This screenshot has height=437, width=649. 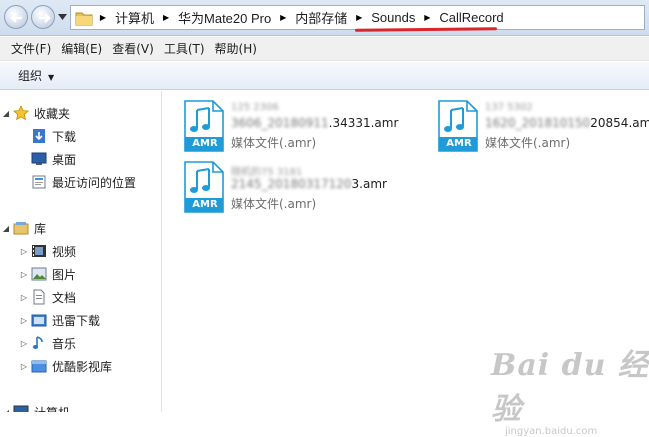 I want to click on recent-places-icon, so click(x=39, y=182).